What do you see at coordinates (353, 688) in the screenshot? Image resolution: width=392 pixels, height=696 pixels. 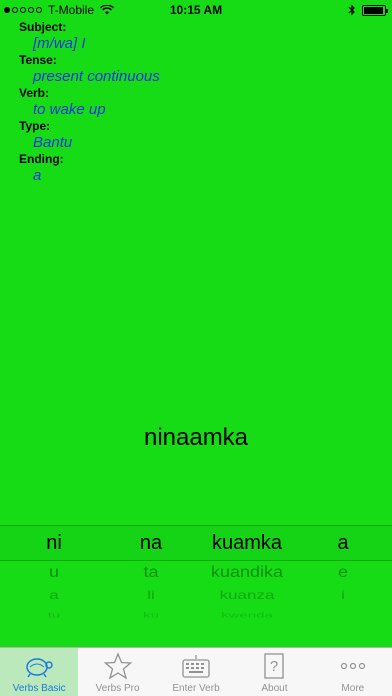 I see `tab-label: More` at bounding box center [353, 688].